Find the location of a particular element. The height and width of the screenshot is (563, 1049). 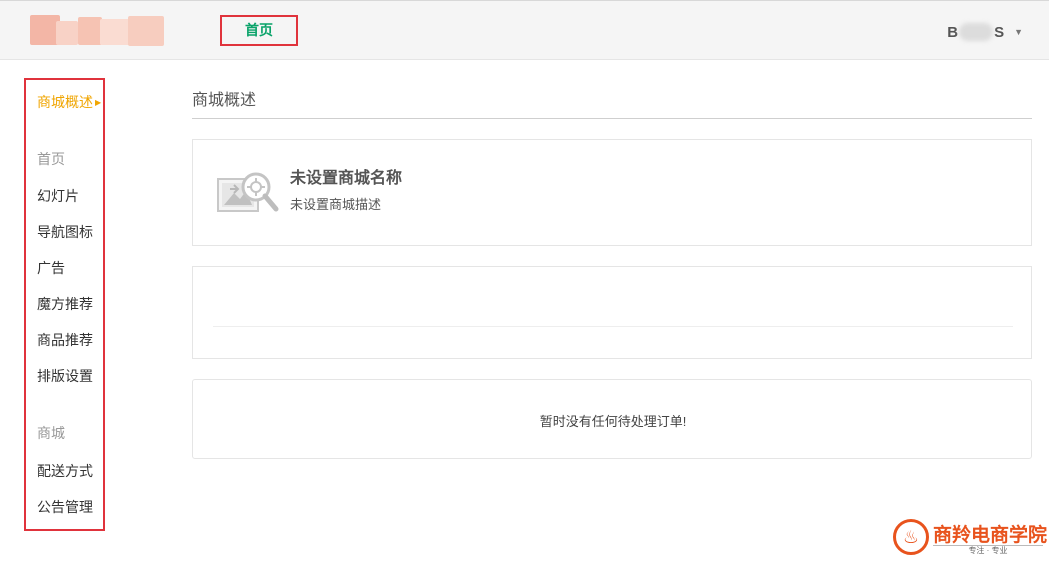

watermark-emblem-icon: ♨ is located at coordinates (911, 537).